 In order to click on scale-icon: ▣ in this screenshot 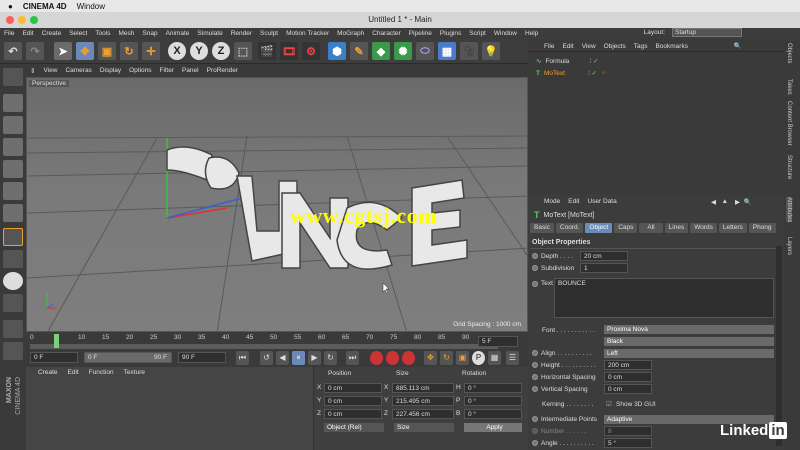, I will do `click(107, 51)`.